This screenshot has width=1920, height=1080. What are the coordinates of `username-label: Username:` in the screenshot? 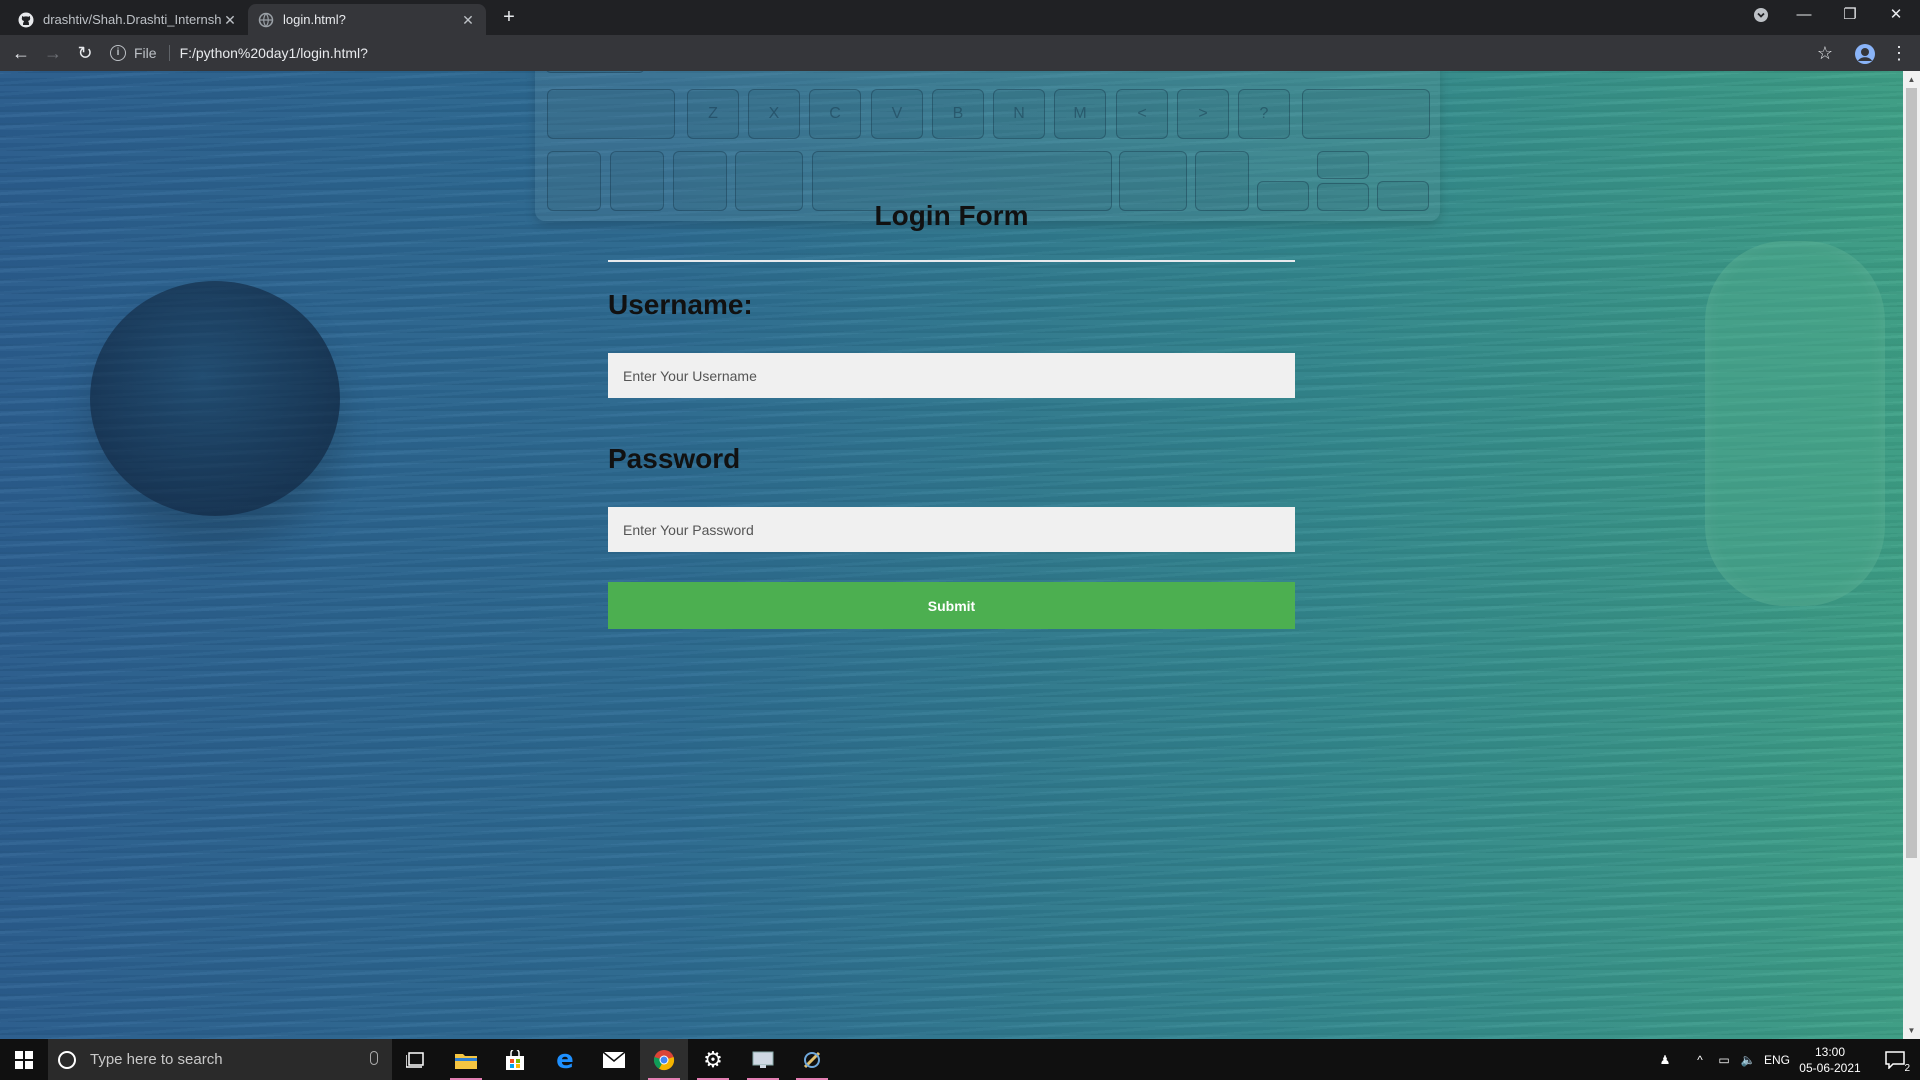 It's located at (680, 304).